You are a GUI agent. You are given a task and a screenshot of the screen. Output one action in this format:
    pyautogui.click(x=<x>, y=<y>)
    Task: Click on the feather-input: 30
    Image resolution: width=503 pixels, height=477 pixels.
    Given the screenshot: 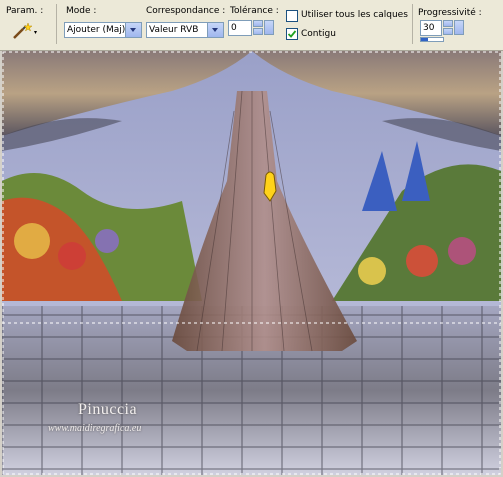 What is the action you would take?
    pyautogui.click(x=431, y=28)
    